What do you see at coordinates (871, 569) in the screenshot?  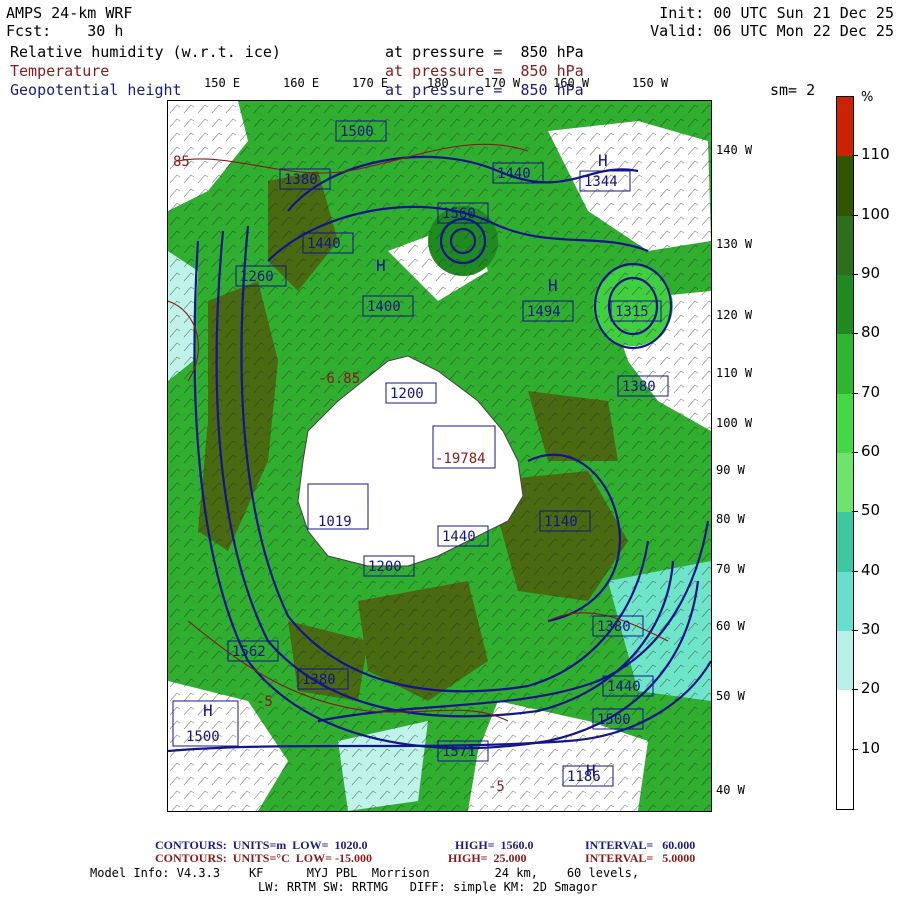 I see `colorbar-label: 40` at bounding box center [871, 569].